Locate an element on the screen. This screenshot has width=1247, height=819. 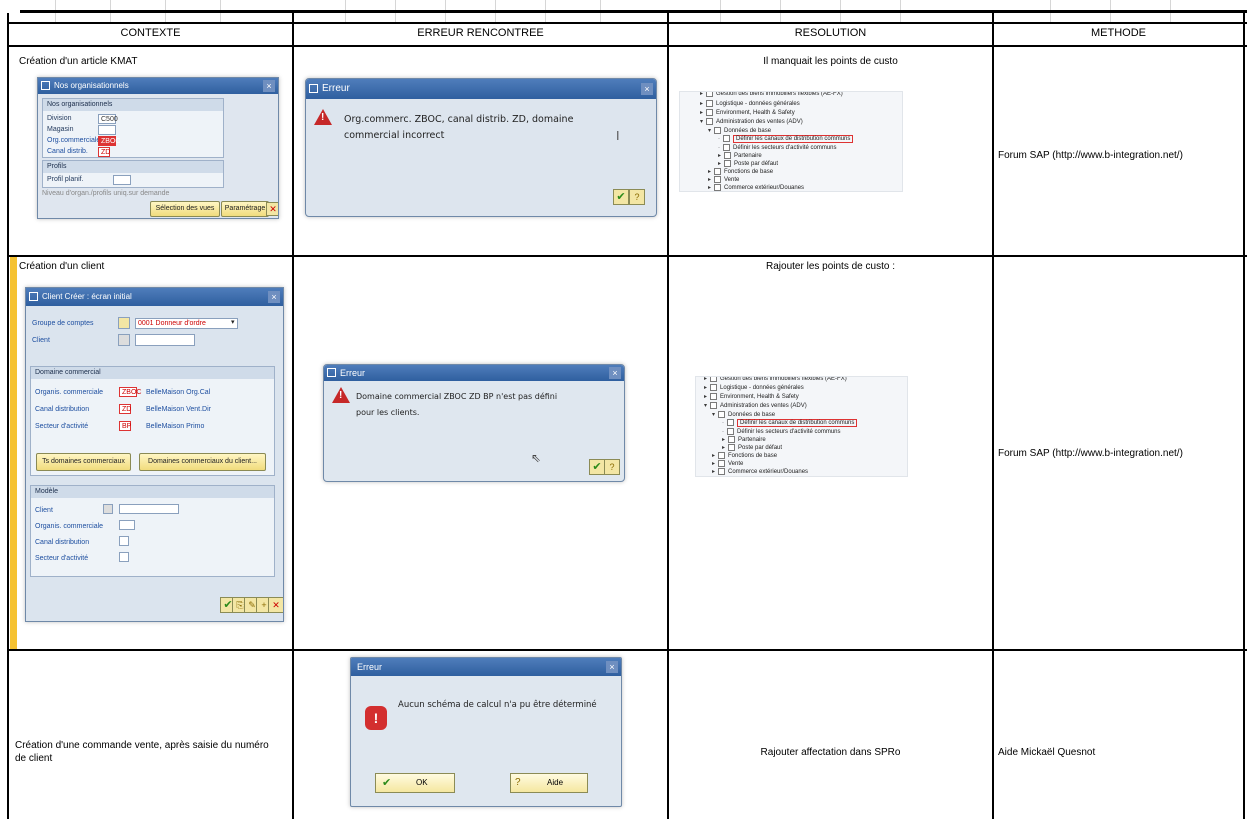
field-secteur-activite: BP is located at coordinates (125, 426).